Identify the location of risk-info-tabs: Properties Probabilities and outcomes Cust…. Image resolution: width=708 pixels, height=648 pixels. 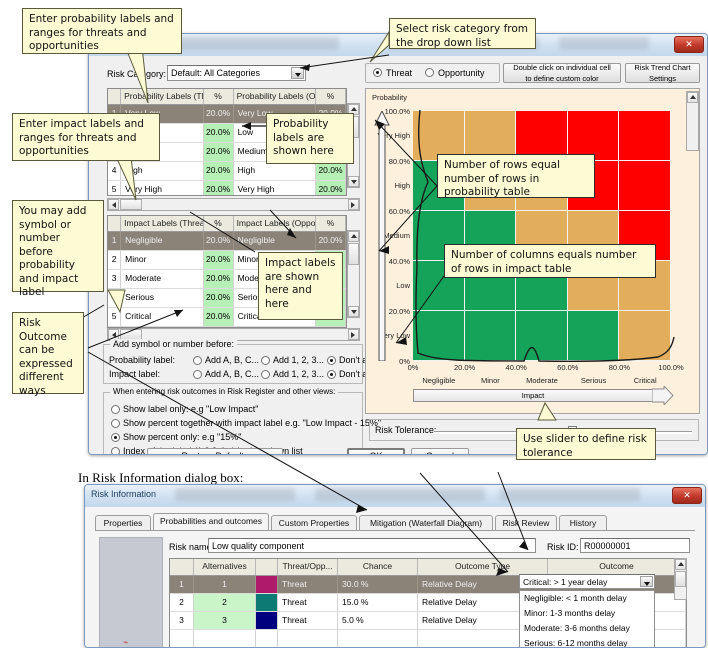
(395, 522).